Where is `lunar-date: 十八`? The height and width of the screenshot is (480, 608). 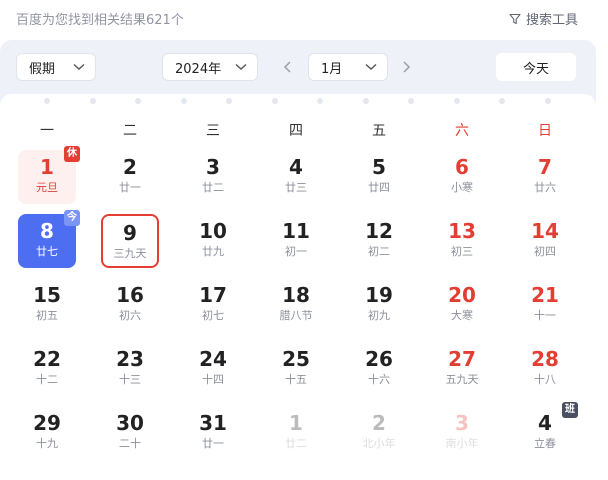
lunar-date: 十八 is located at coordinates (545, 379).